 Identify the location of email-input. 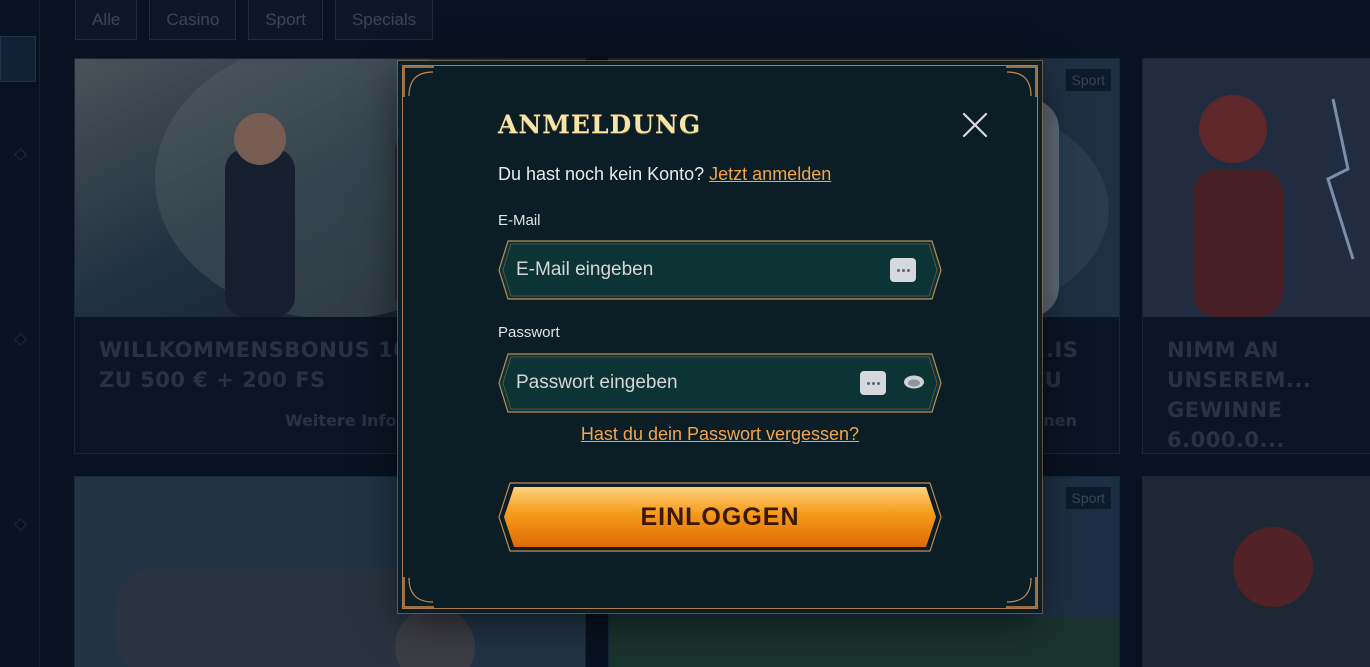
(681, 270).